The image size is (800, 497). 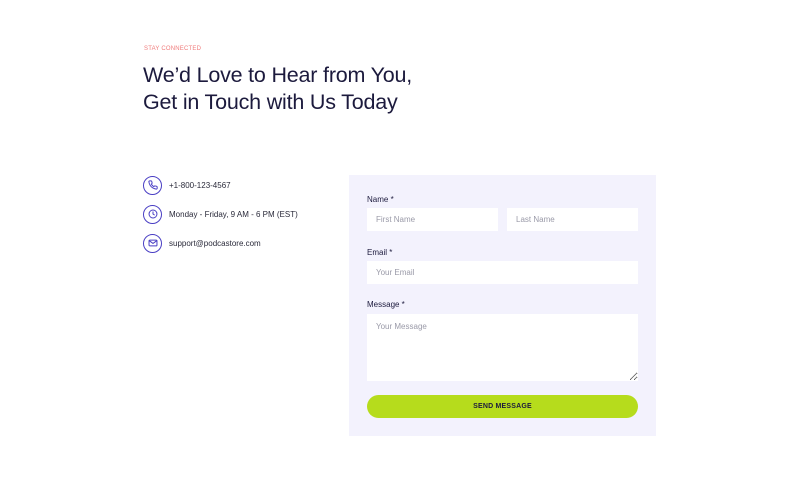 I want to click on contact-phone: +1-800-123-4567, so click(x=220, y=185).